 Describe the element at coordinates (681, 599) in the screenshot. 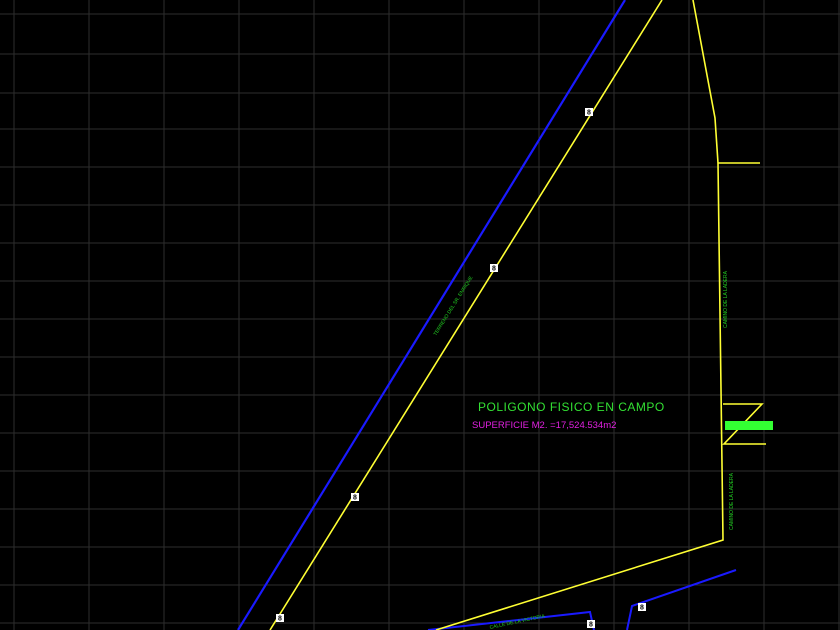

I see `blue-bottom-right-line` at that location.